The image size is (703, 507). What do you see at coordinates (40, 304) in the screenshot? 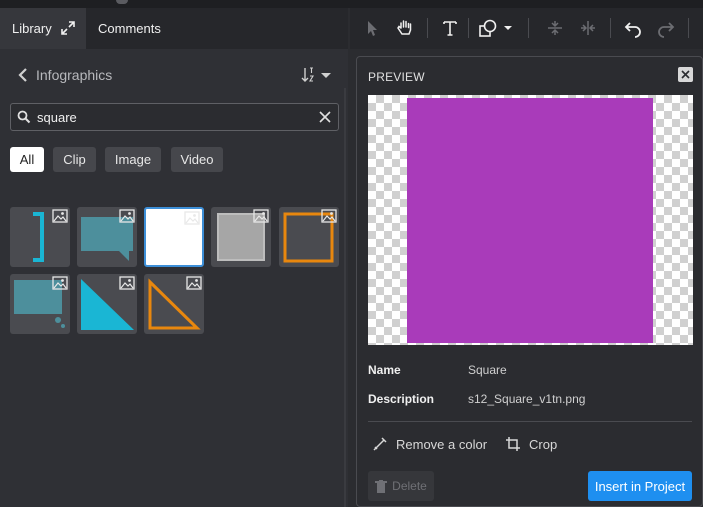
I see `result-callout-box` at bounding box center [40, 304].